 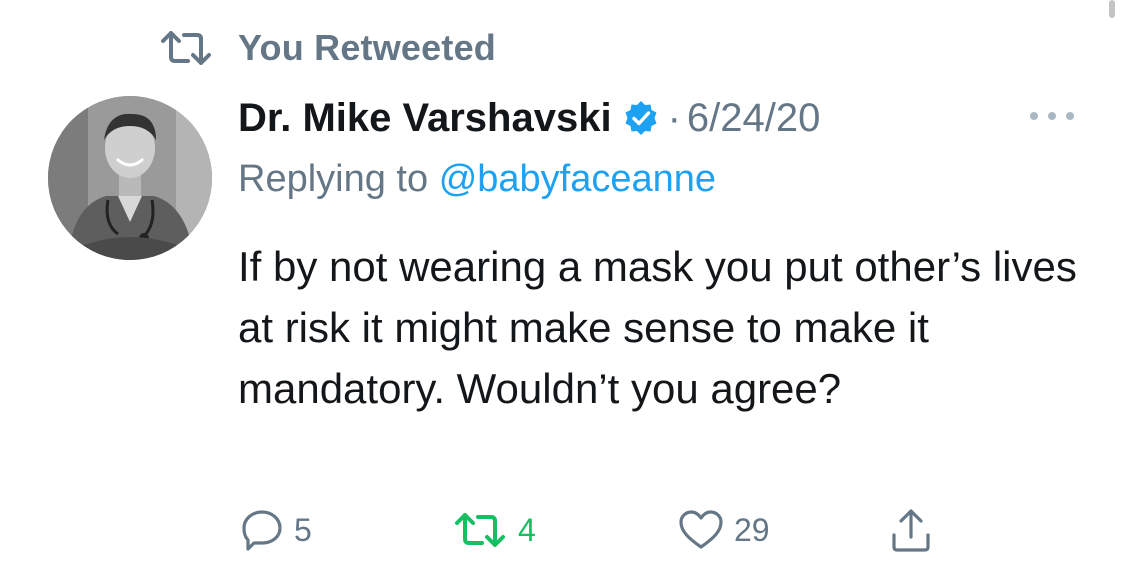 I want to click on retweet-context: You Retweeted, so click(x=327, y=48).